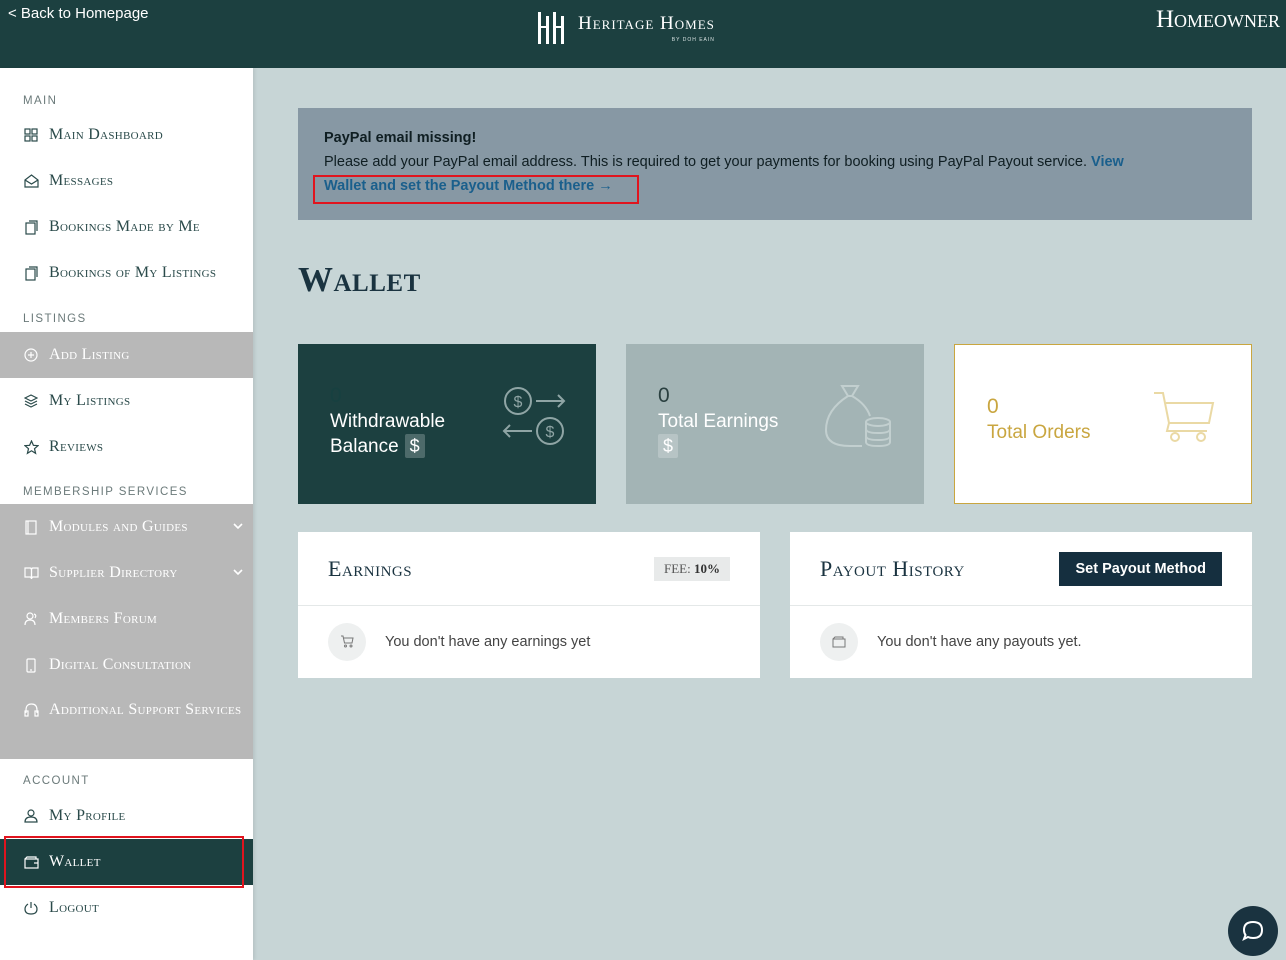 This screenshot has height=960, width=1286. Describe the element at coordinates (1140, 568) in the screenshot. I see `set-payout-method-button: Set Payout Method` at that location.